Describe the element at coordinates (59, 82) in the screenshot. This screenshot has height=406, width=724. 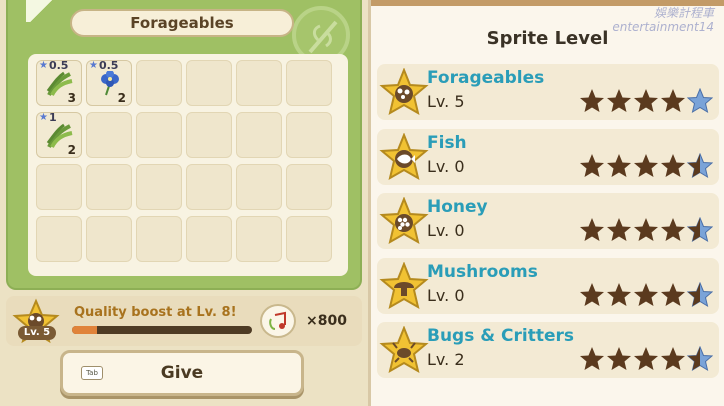
I see `inventory-slot-grass-bundle: ★ 0.5 3` at that location.